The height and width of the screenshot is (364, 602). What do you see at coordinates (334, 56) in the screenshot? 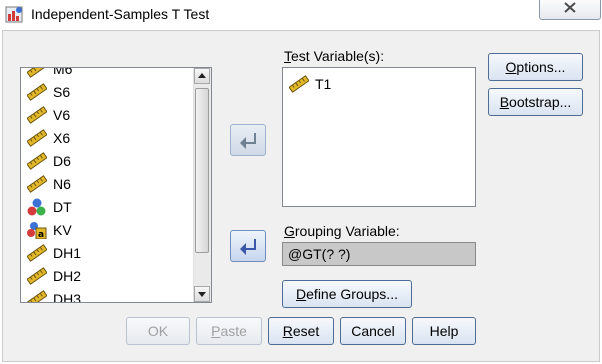
I see `test-variables-label: Test Variable(s):` at bounding box center [334, 56].